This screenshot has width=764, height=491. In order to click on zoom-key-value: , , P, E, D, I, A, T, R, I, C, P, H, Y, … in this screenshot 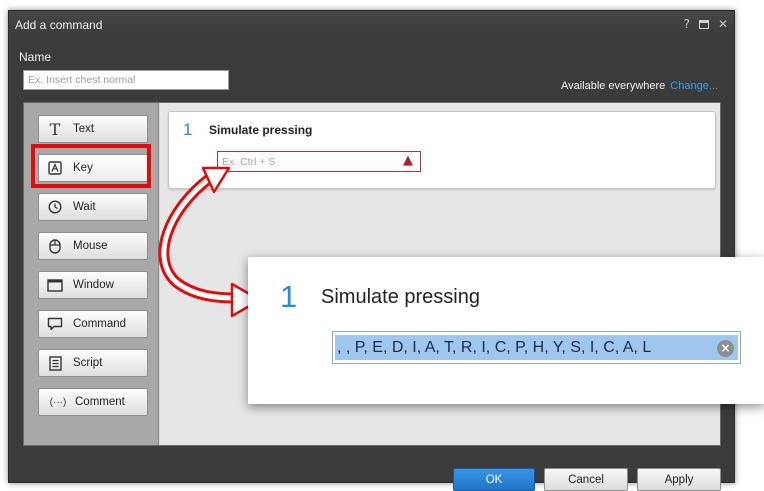, I will do `click(536, 347)`.